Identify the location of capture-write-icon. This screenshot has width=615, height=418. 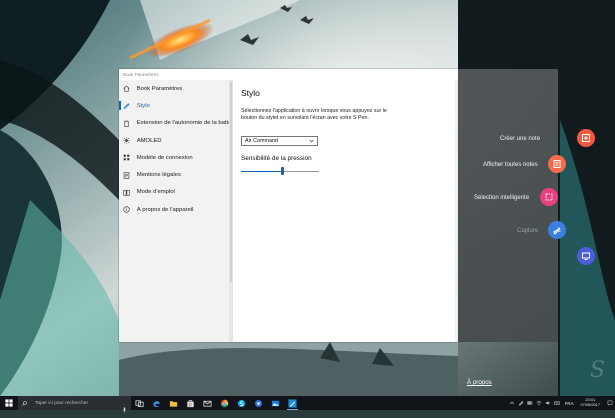
(557, 231).